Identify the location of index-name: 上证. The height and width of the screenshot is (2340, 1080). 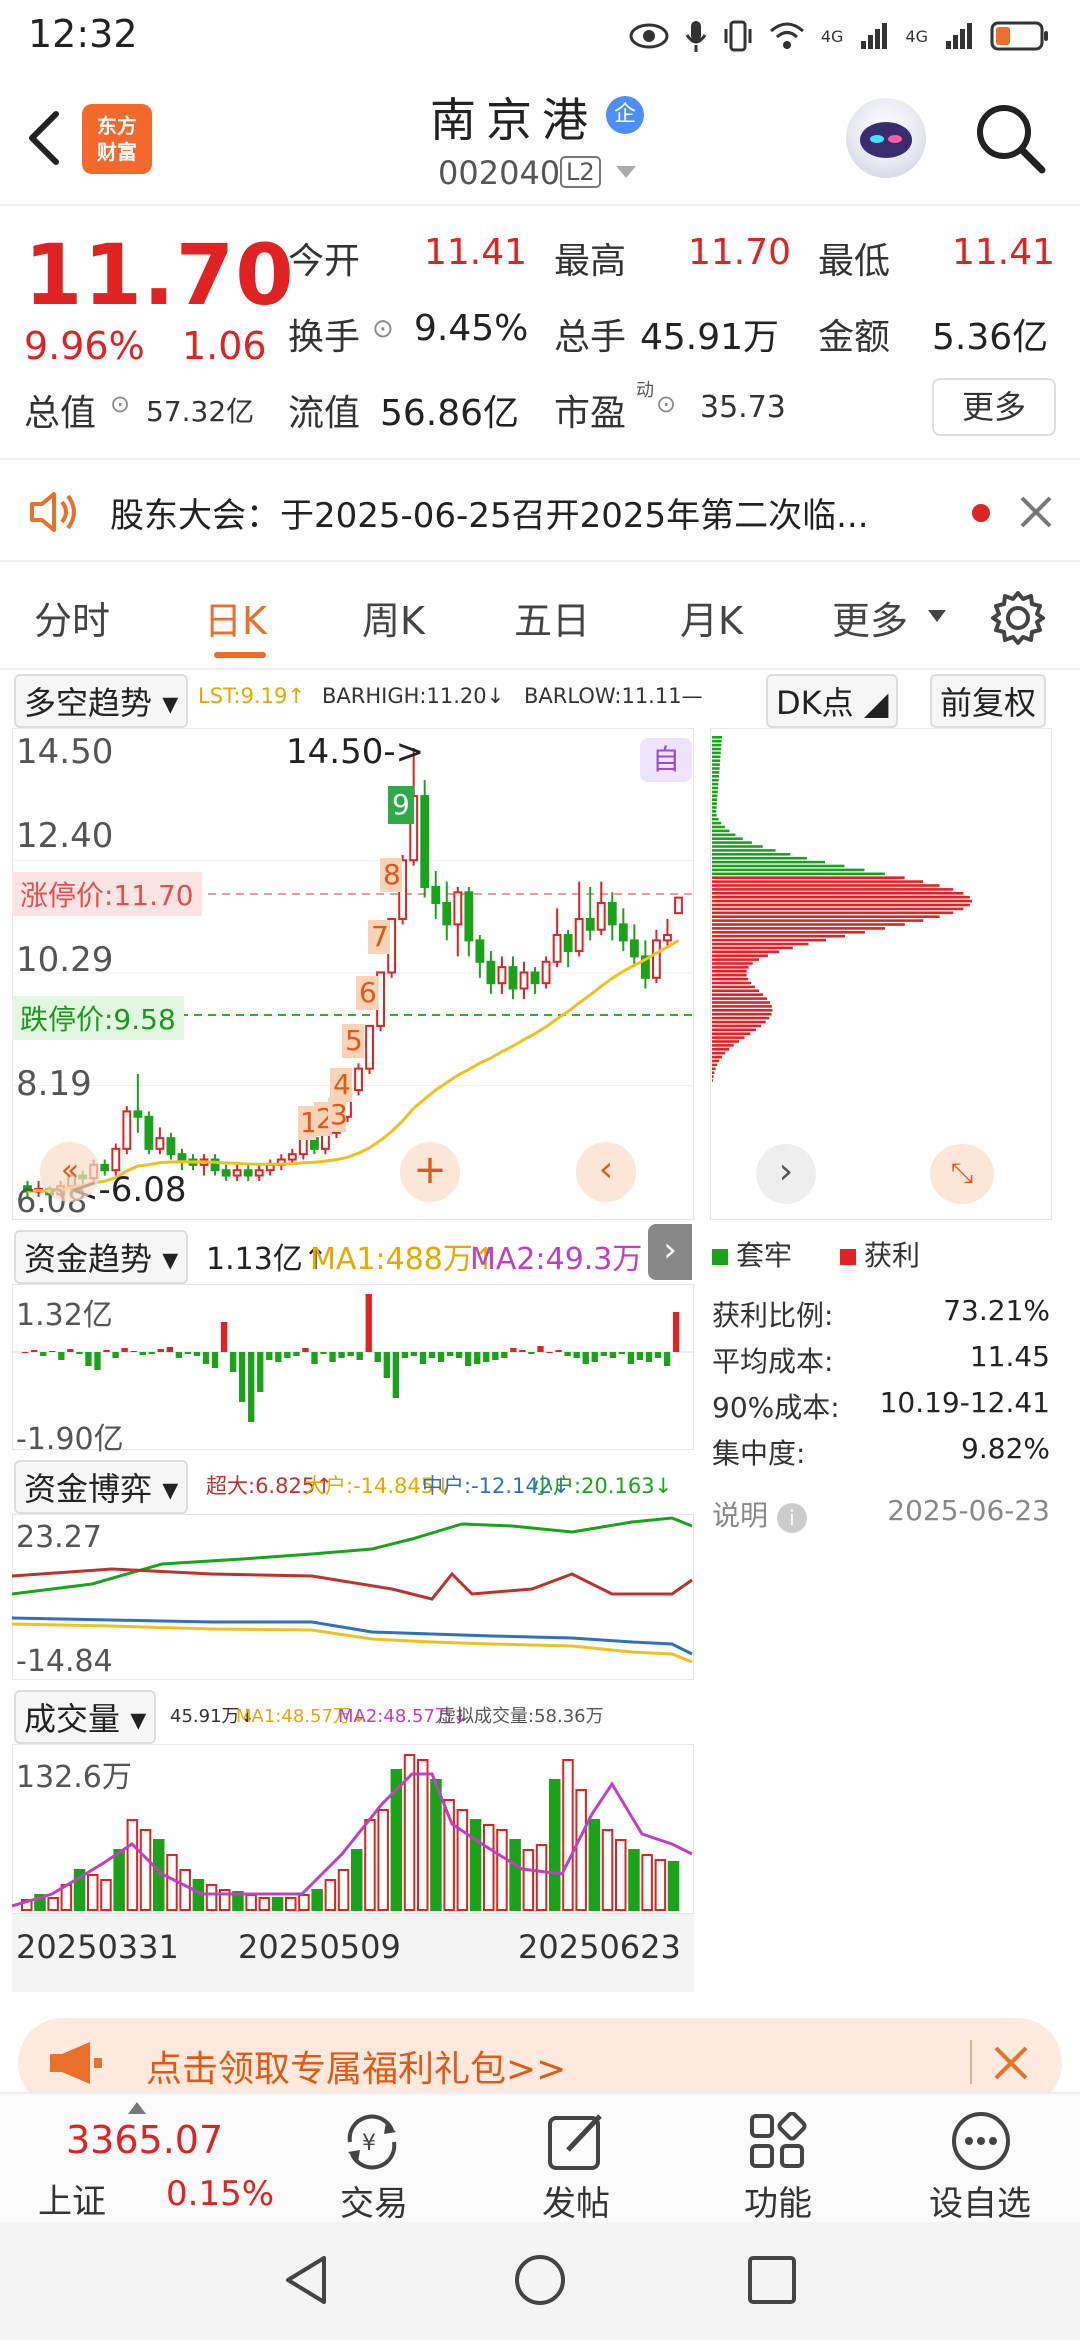
(72, 2198).